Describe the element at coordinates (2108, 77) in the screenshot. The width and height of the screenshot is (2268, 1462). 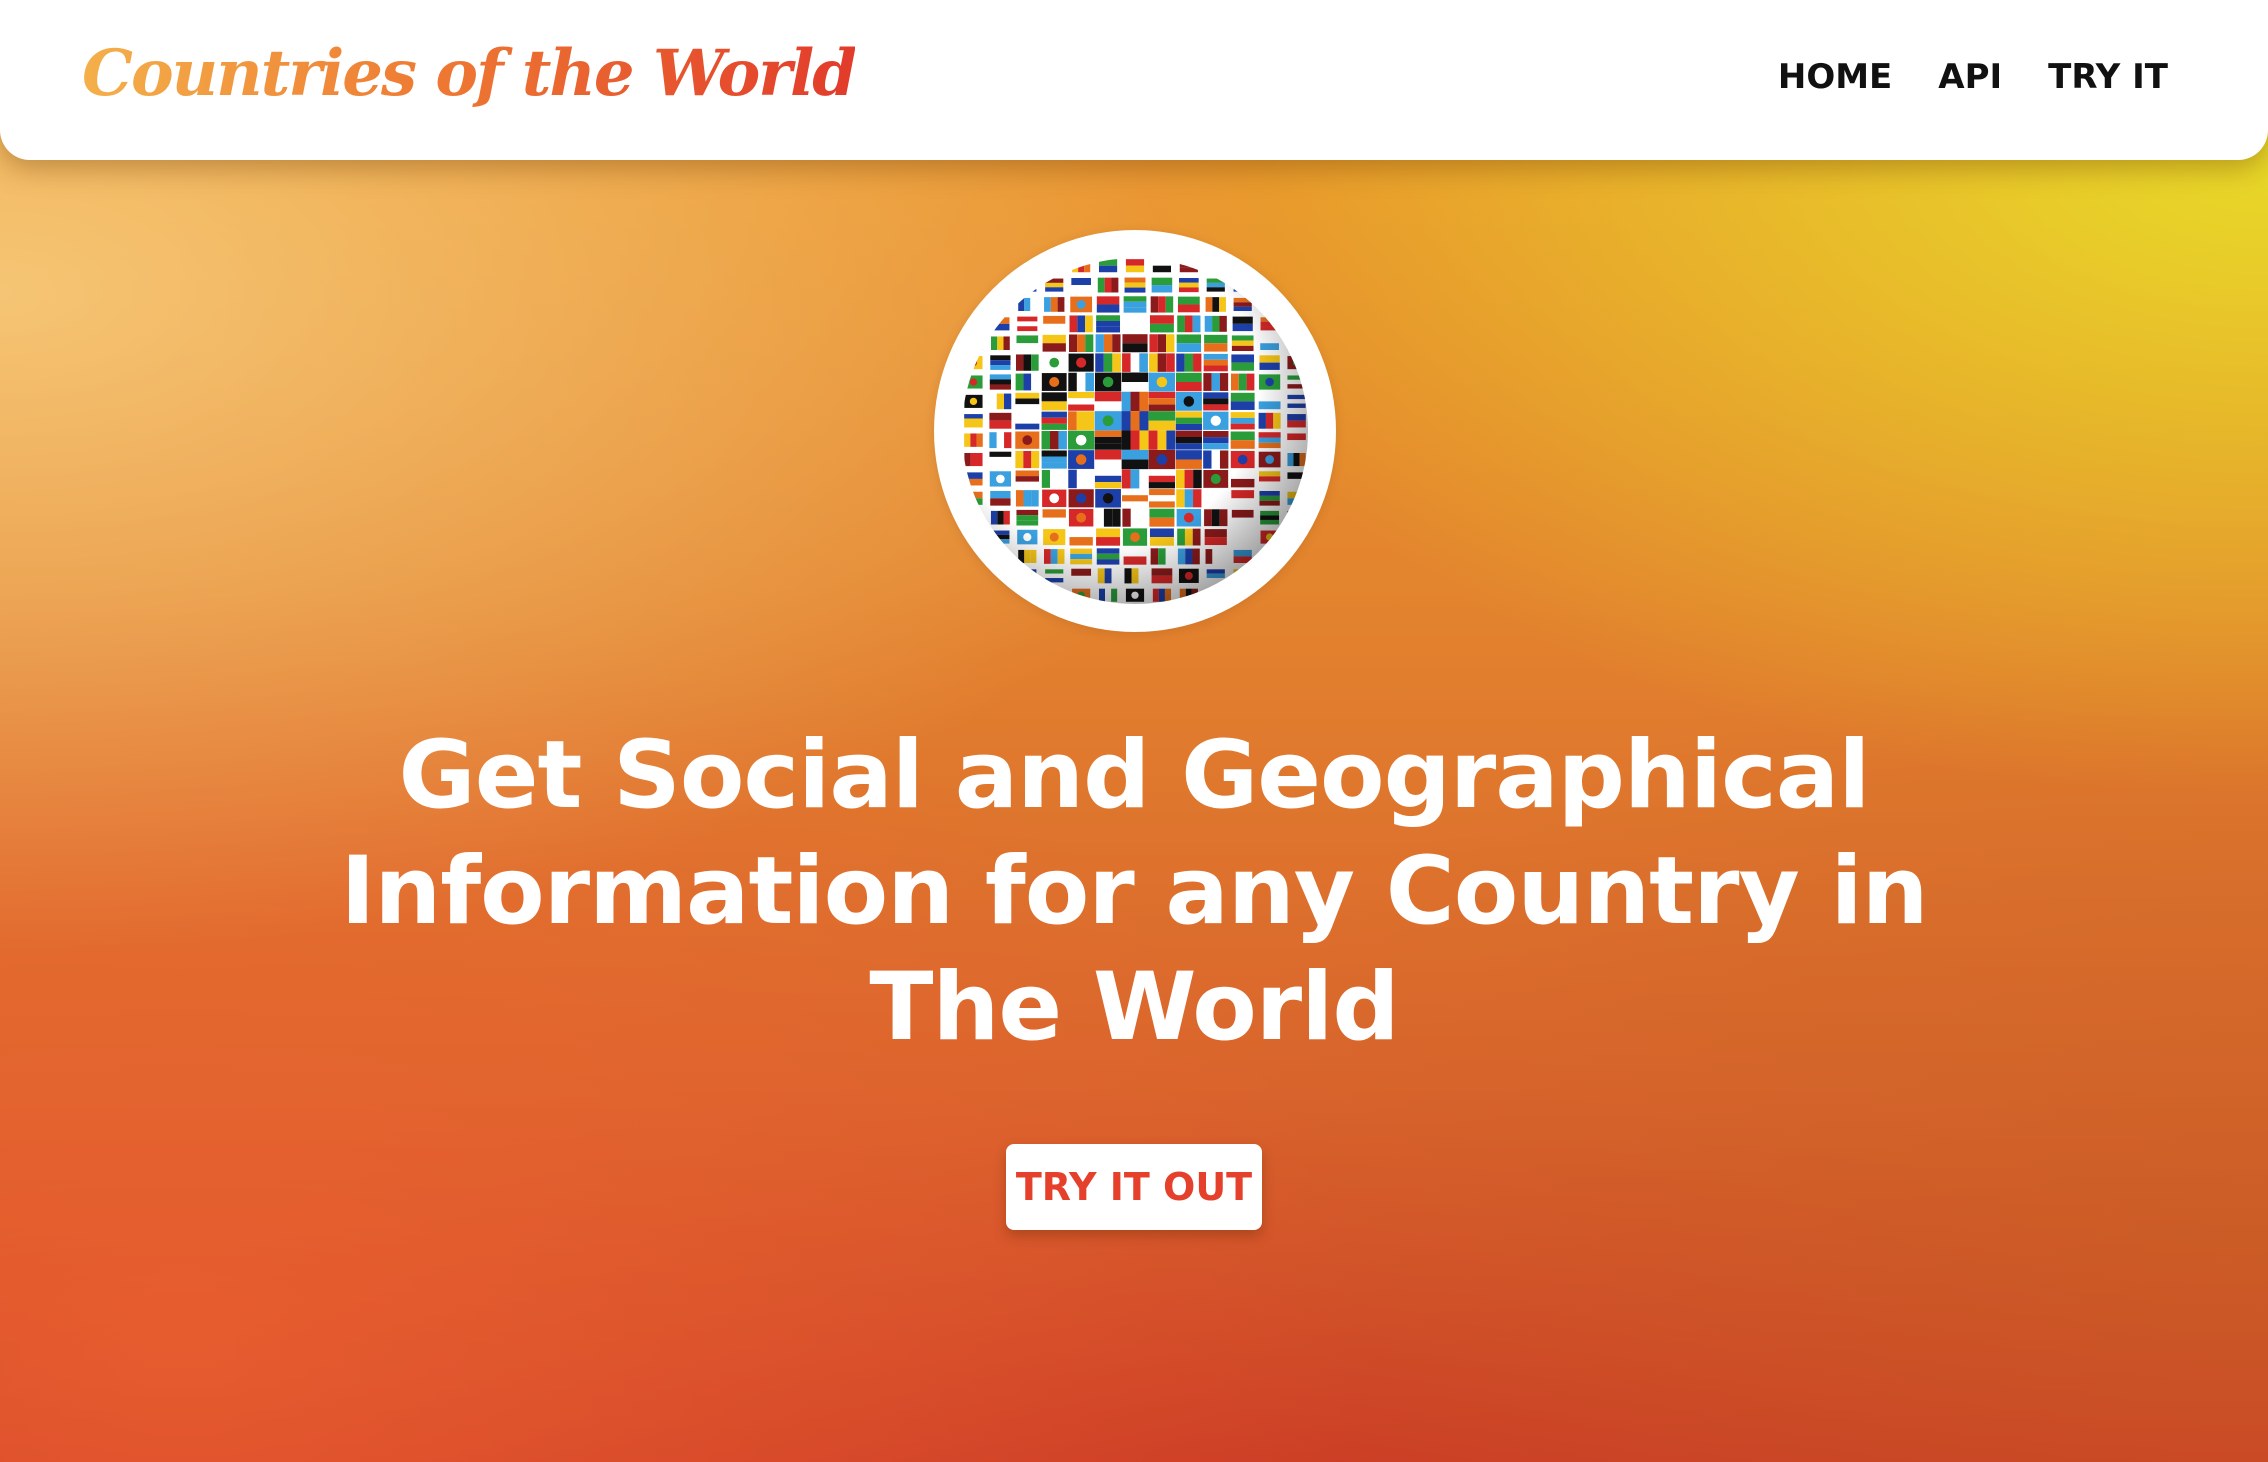
I see `nav-try-it-link: TRY IT` at that location.